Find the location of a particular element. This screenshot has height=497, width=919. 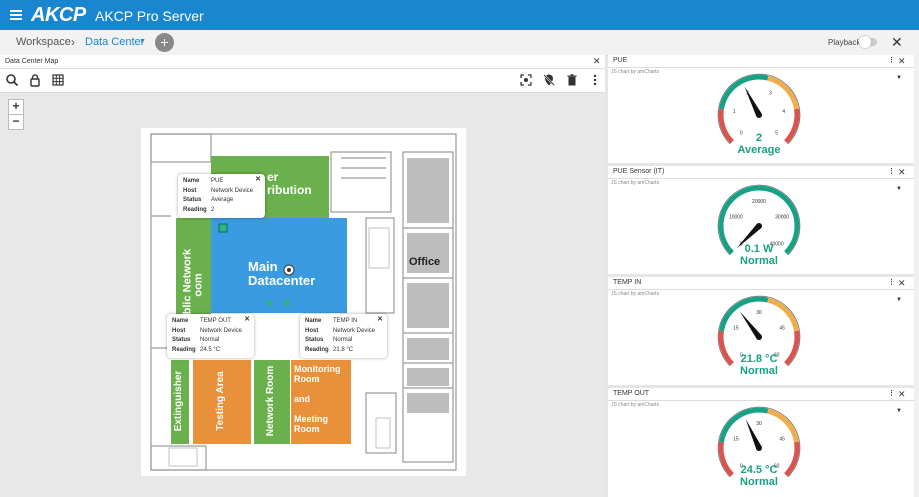

breadcrumb-bar: Workspace › Data Center ▼ + Playback ✕ is located at coordinates (459, 43).